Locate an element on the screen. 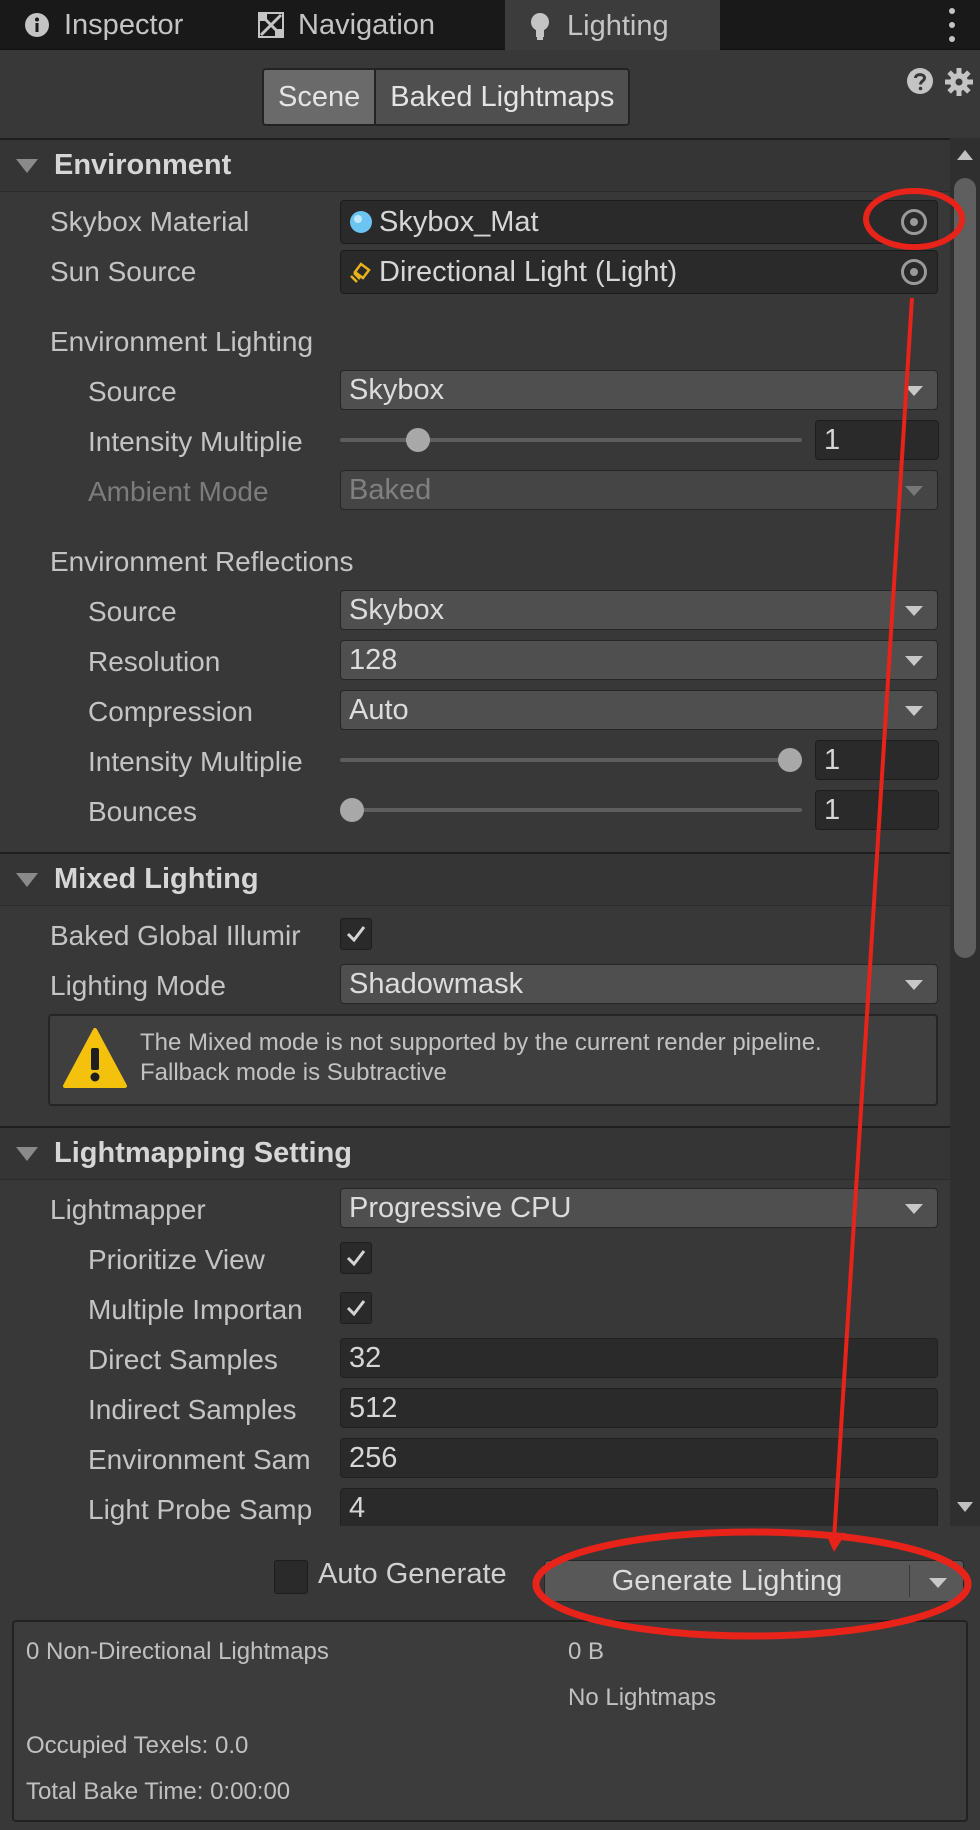 The width and height of the screenshot is (980, 1830). reflections-source-dropdown: Skybox is located at coordinates (639, 610).